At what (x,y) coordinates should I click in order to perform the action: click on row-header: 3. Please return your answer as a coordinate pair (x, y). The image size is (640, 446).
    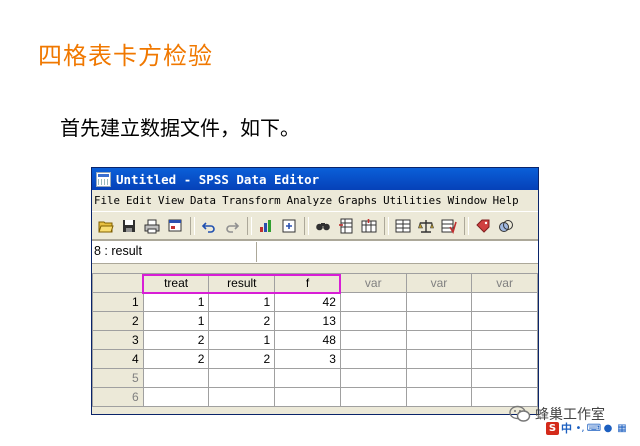
    Looking at the image, I should click on (118, 340).